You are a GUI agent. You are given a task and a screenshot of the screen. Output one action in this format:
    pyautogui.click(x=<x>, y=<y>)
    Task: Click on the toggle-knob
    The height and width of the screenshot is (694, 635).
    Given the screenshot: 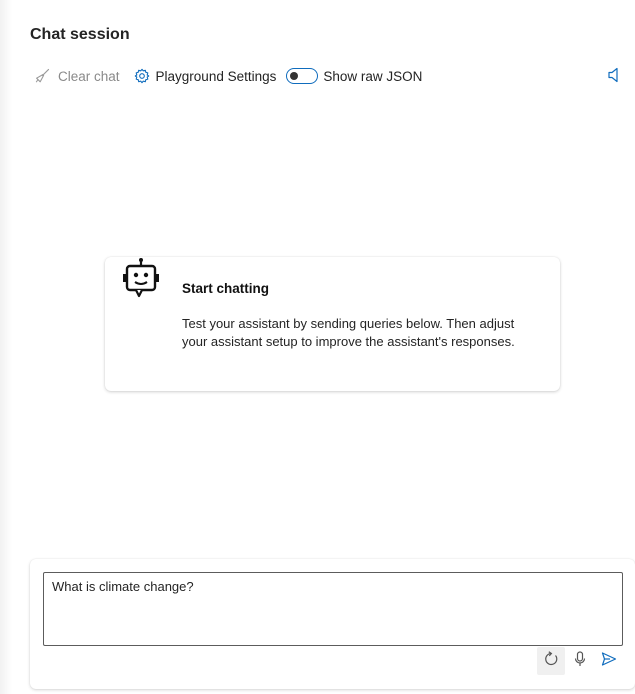 What is the action you would take?
    pyautogui.click(x=294, y=76)
    